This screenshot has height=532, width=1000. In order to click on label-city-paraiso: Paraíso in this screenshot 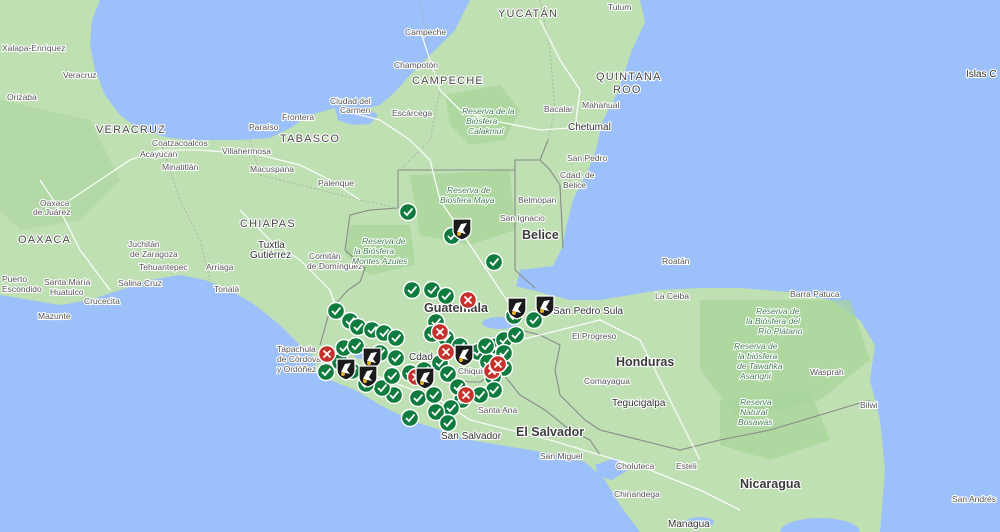, I will do `click(264, 127)`.